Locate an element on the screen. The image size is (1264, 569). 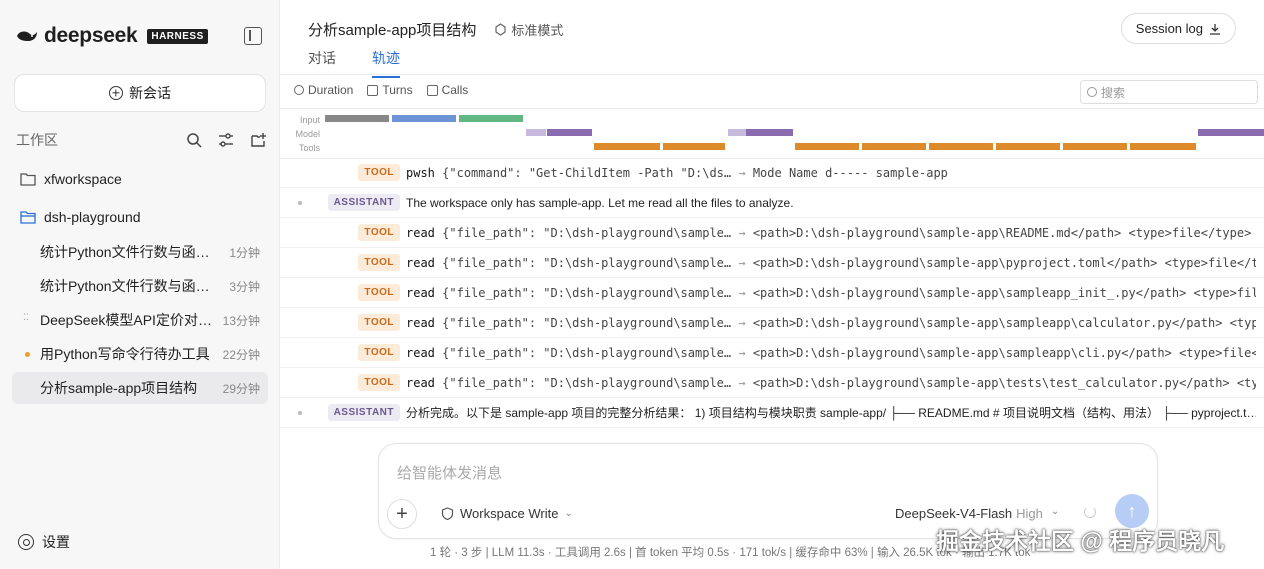
session-log-button: Session log is located at coordinates (1178, 28).